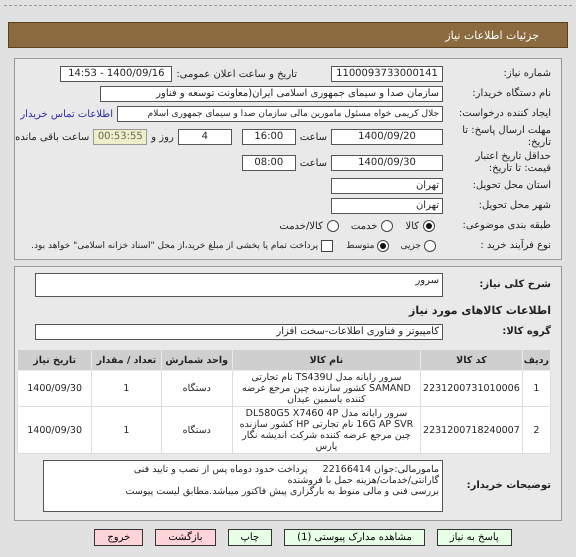 This screenshot has width=576, height=557. Describe the element at coordinates (511, 186) in the screenshot. I see `field-label: استان محل تحویل:` at that location.